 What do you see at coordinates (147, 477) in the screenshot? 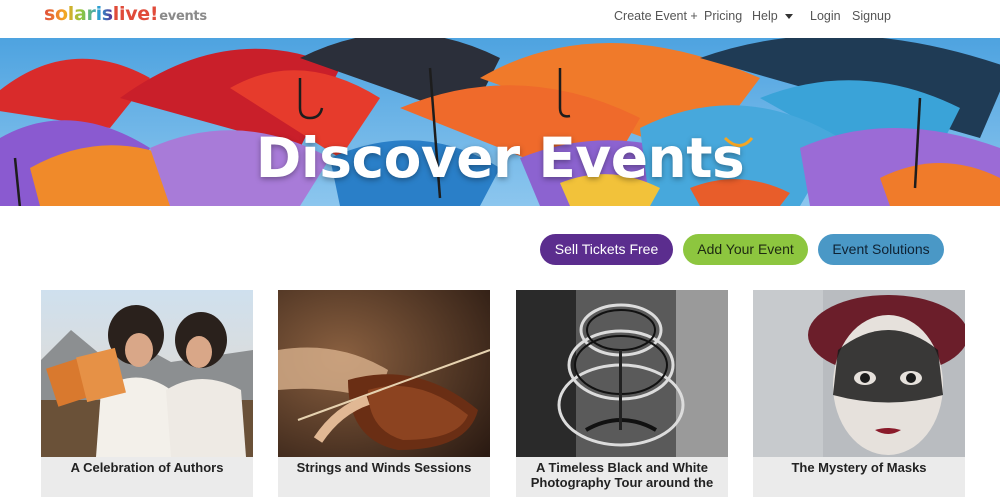
I see `event-title: A Celebration of Authors` at bounding box center [147, 477].